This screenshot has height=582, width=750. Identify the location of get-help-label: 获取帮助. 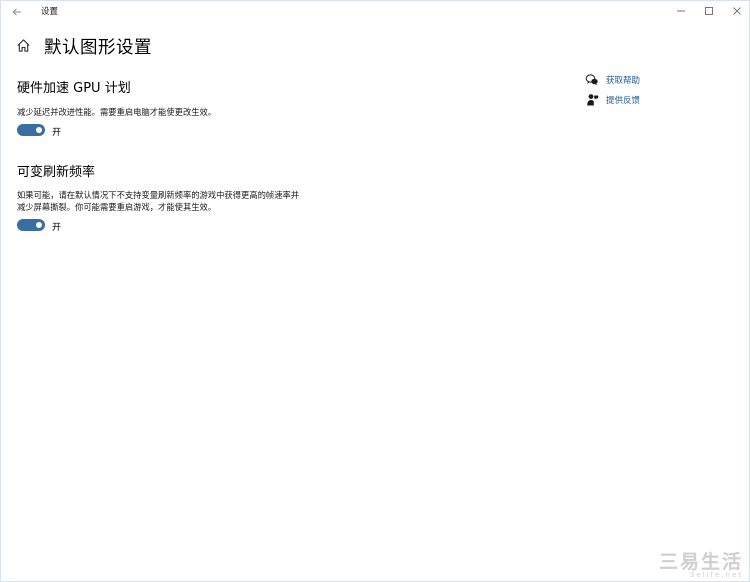
(623, 81).